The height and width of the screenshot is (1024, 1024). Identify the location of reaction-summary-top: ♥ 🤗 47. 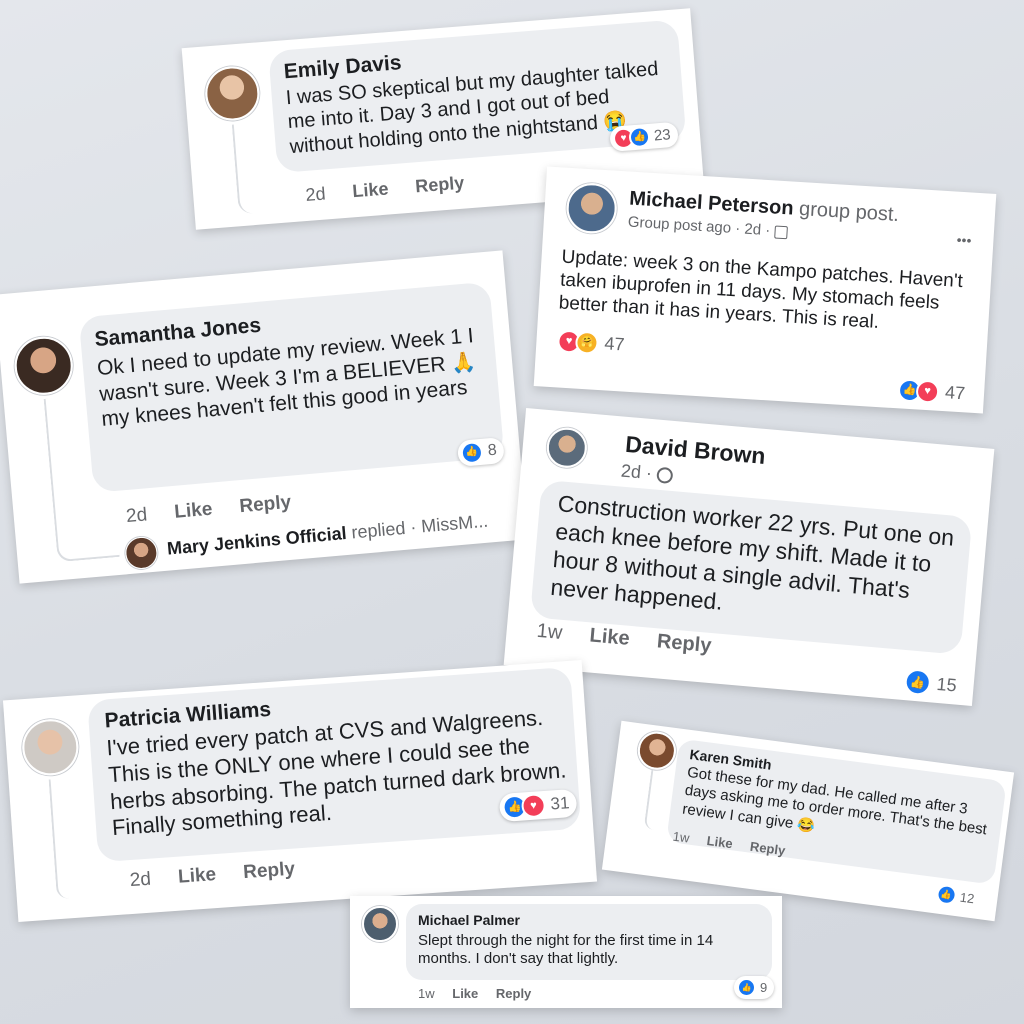
(593, 343).